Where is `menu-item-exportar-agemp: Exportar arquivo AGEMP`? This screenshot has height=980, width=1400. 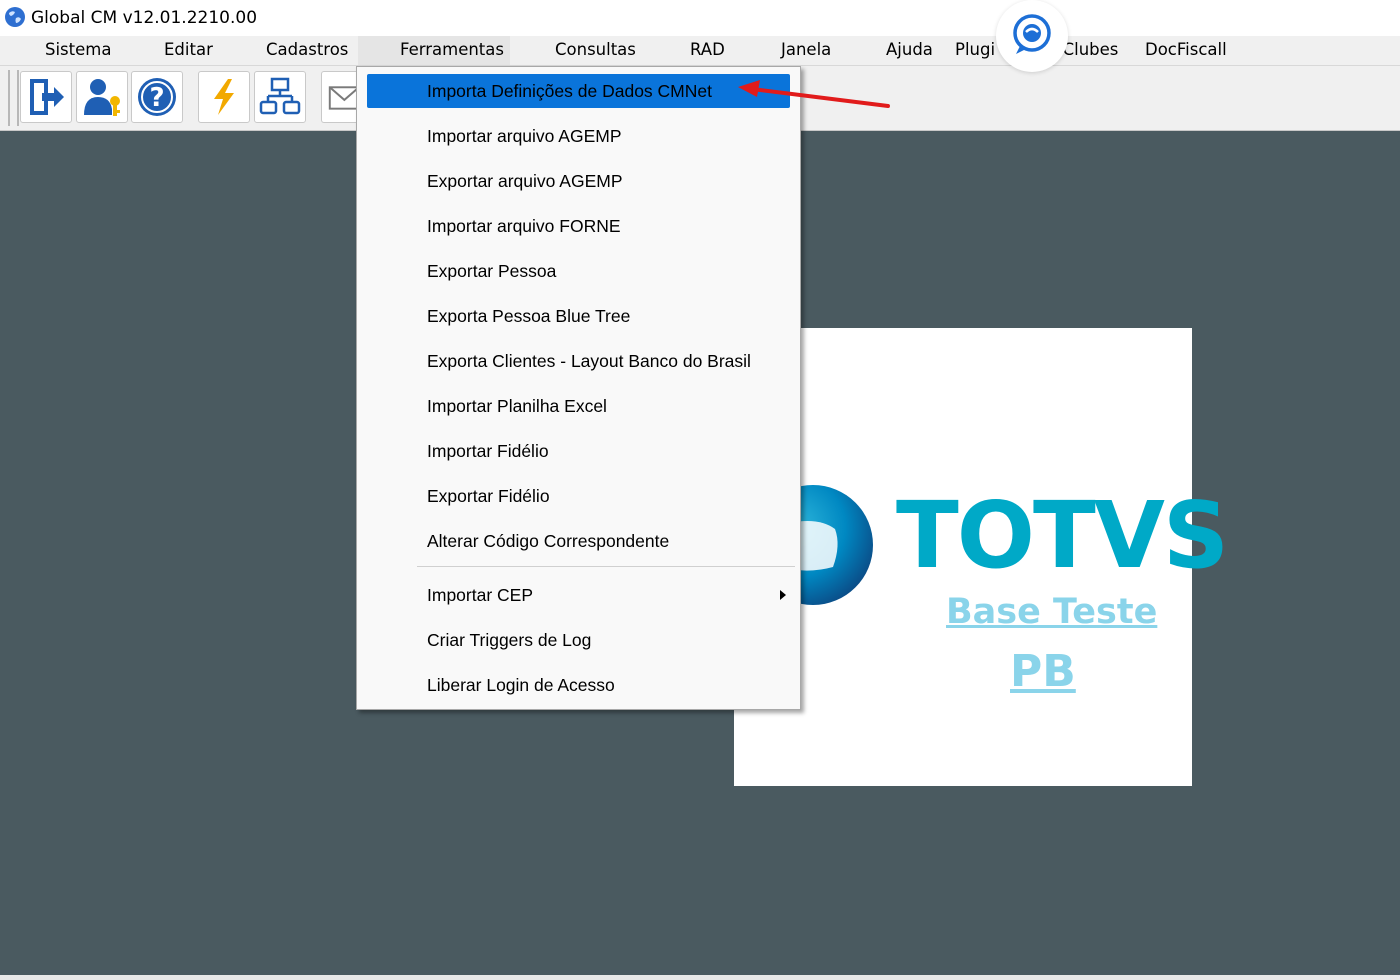 menu-item-exportar-agemp: Exportar arquivo AGEMP is located at coordinates (578, 181).